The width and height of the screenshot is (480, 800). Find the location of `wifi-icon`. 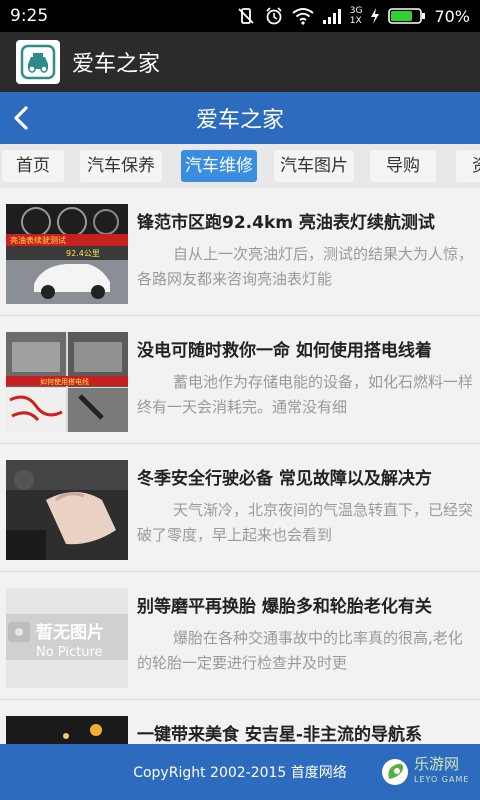

wifi-icon is located at coordinates (303, 16).